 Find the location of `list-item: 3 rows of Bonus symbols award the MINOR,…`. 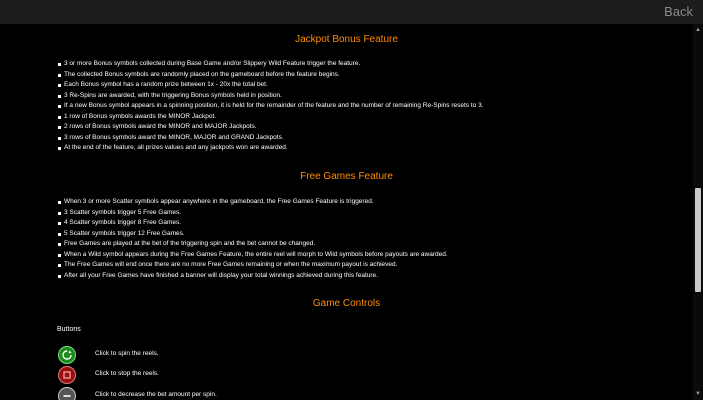

list-item: 3 rows of Bonus symbols award the MINOR,… is located at coordinates (271, 138).